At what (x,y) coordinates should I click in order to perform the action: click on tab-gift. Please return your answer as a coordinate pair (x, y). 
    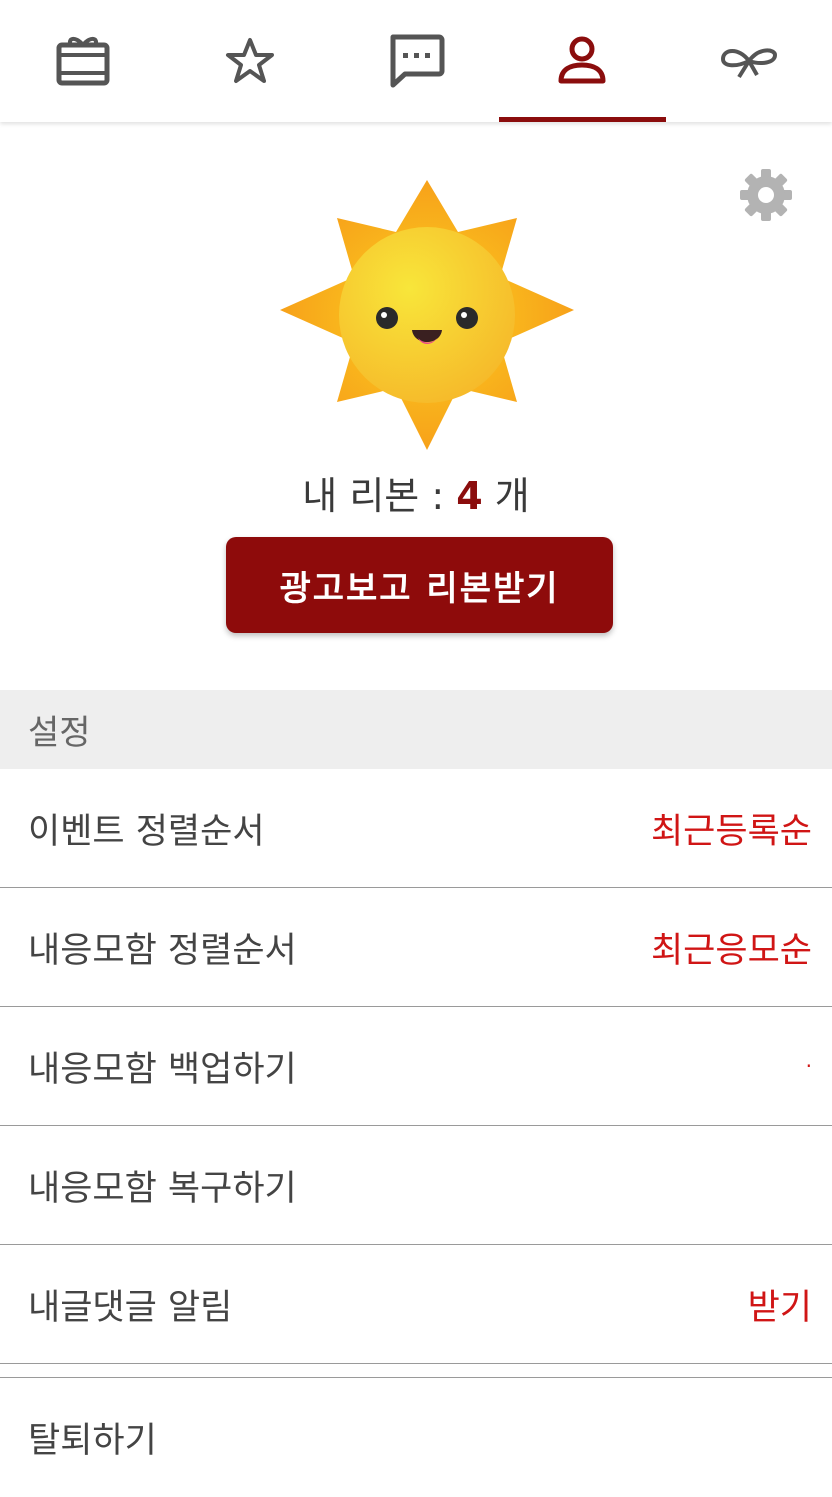
    Looking at the image, I should click on (83, 61).